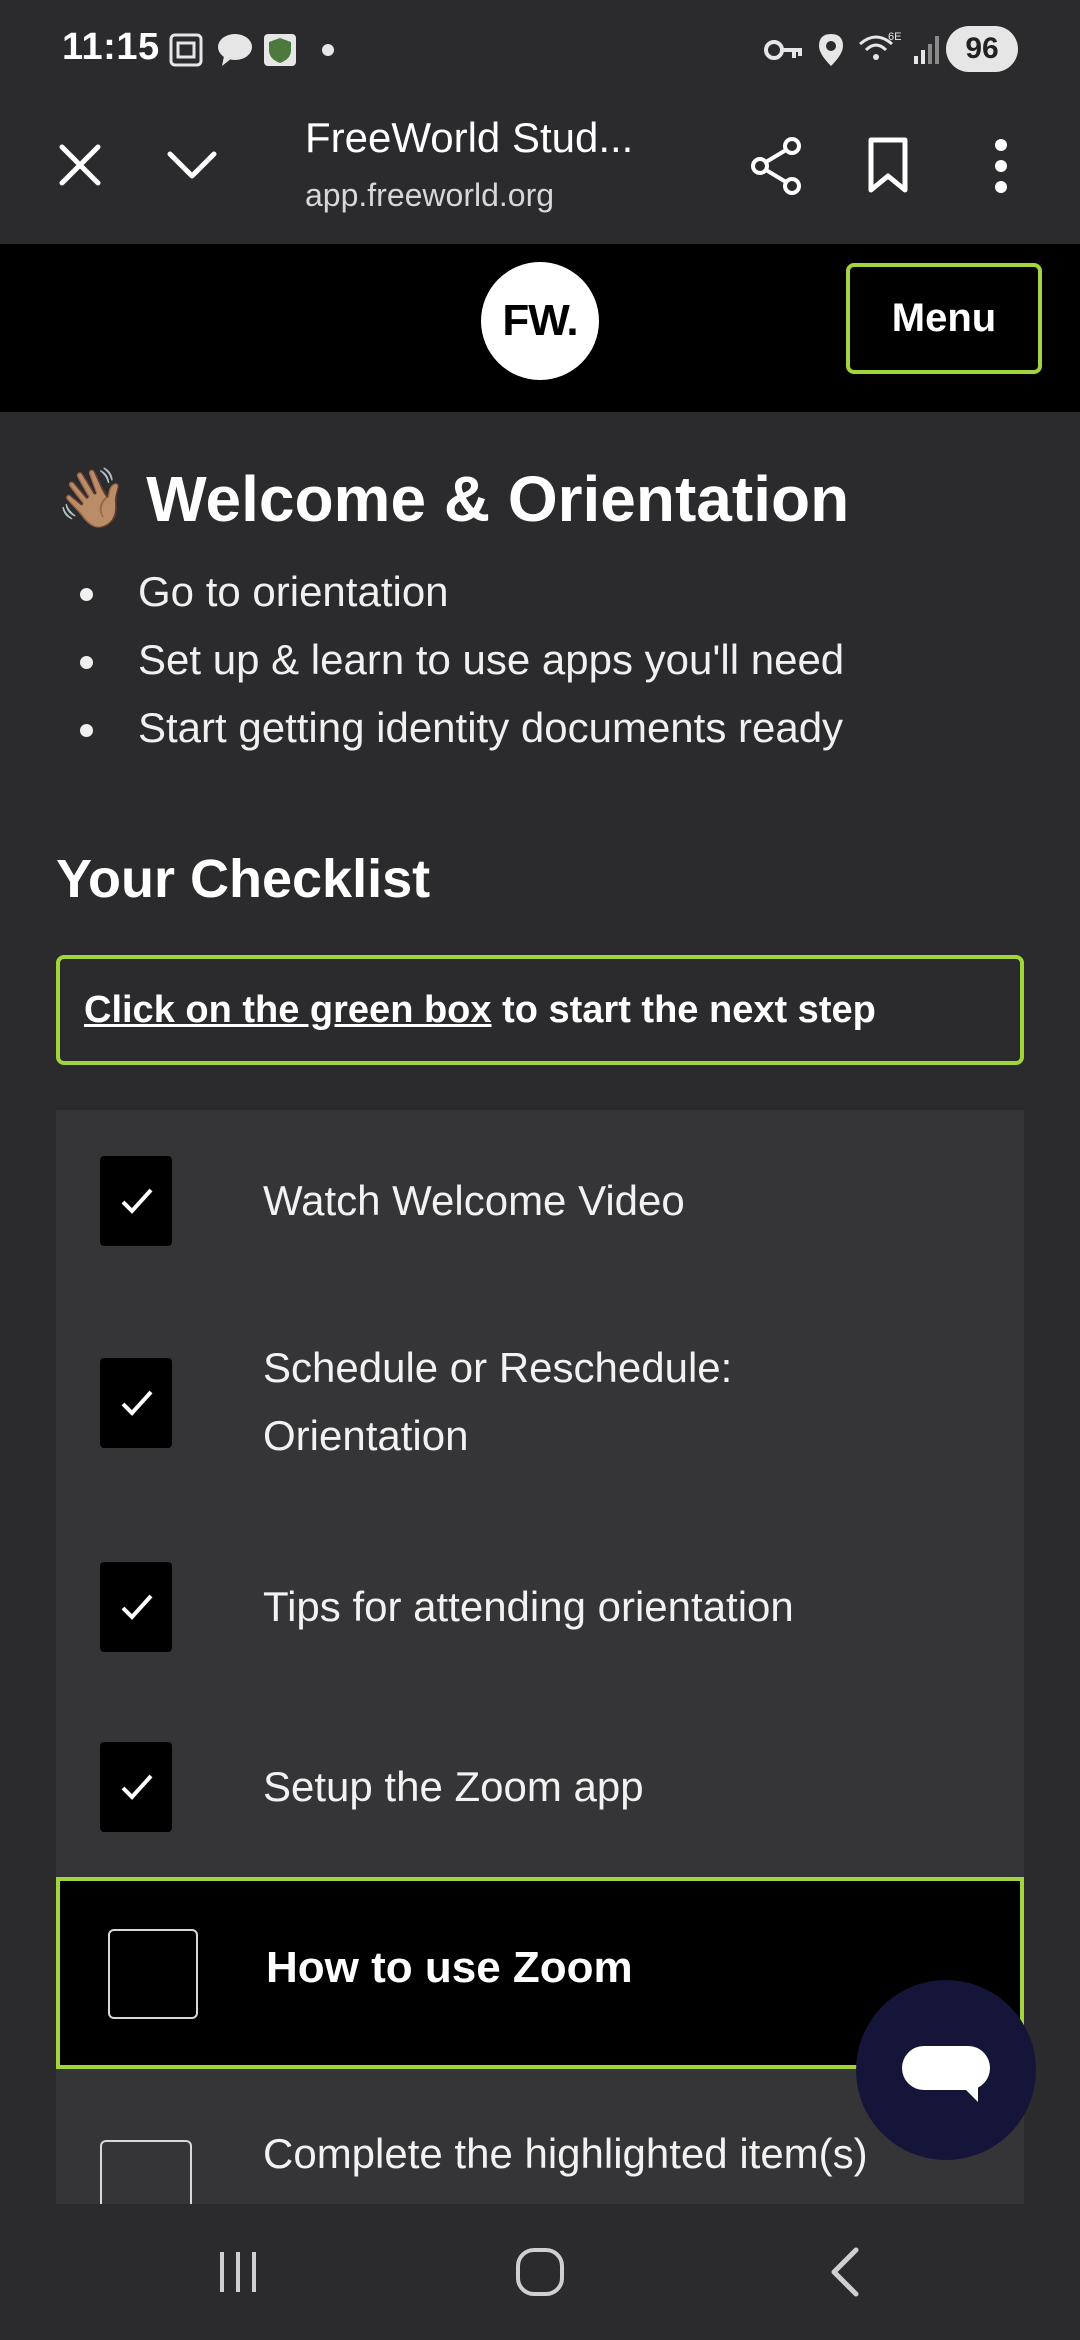 Image resolution: width=1080 pixels, height=2340 pixels. Describe the element at coordinates (946, 2070) in the screenshot. I see `chat-support-button` at that location.